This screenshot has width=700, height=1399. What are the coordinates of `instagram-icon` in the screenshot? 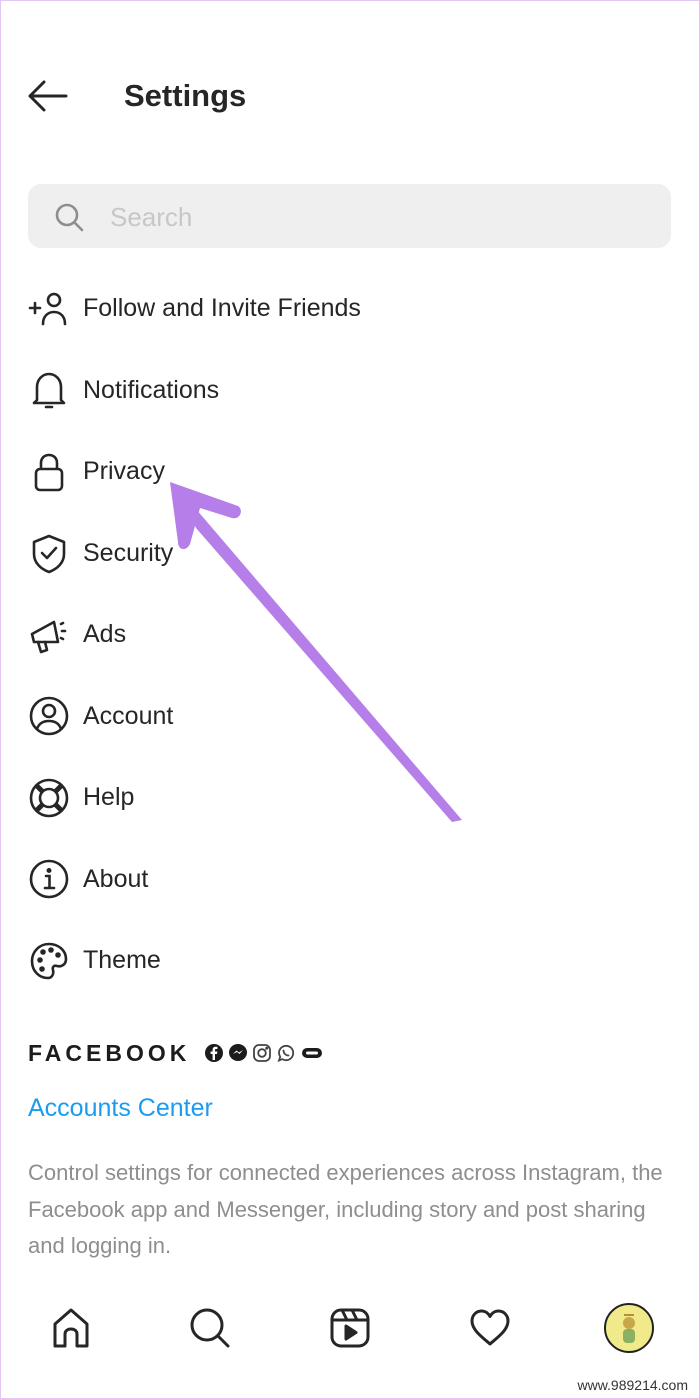 It's located at (262, 1053).